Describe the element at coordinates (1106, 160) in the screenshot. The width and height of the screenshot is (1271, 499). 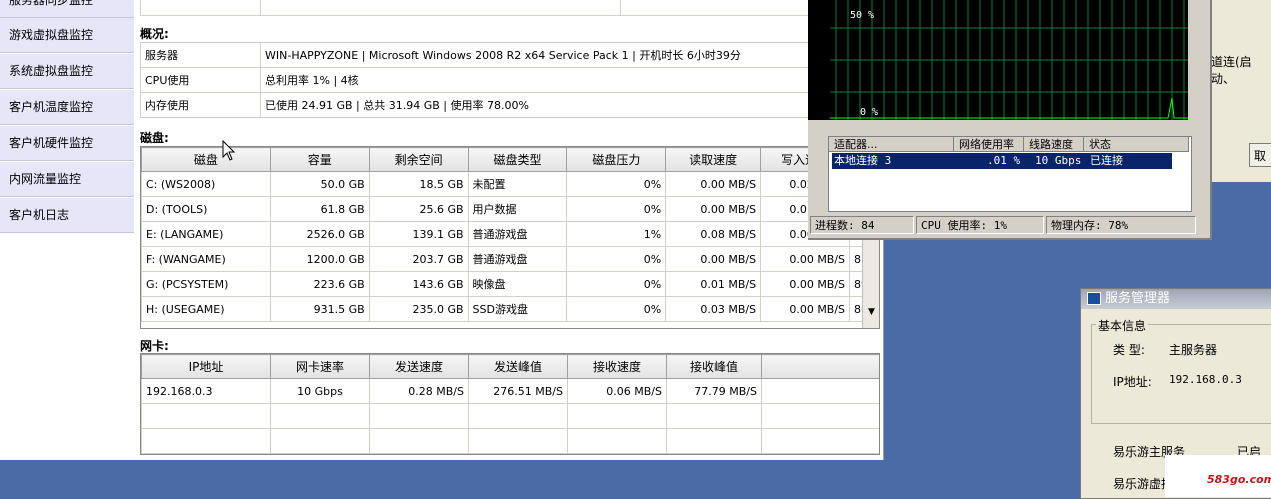
I see `adapter-state: 已连接` at that location.